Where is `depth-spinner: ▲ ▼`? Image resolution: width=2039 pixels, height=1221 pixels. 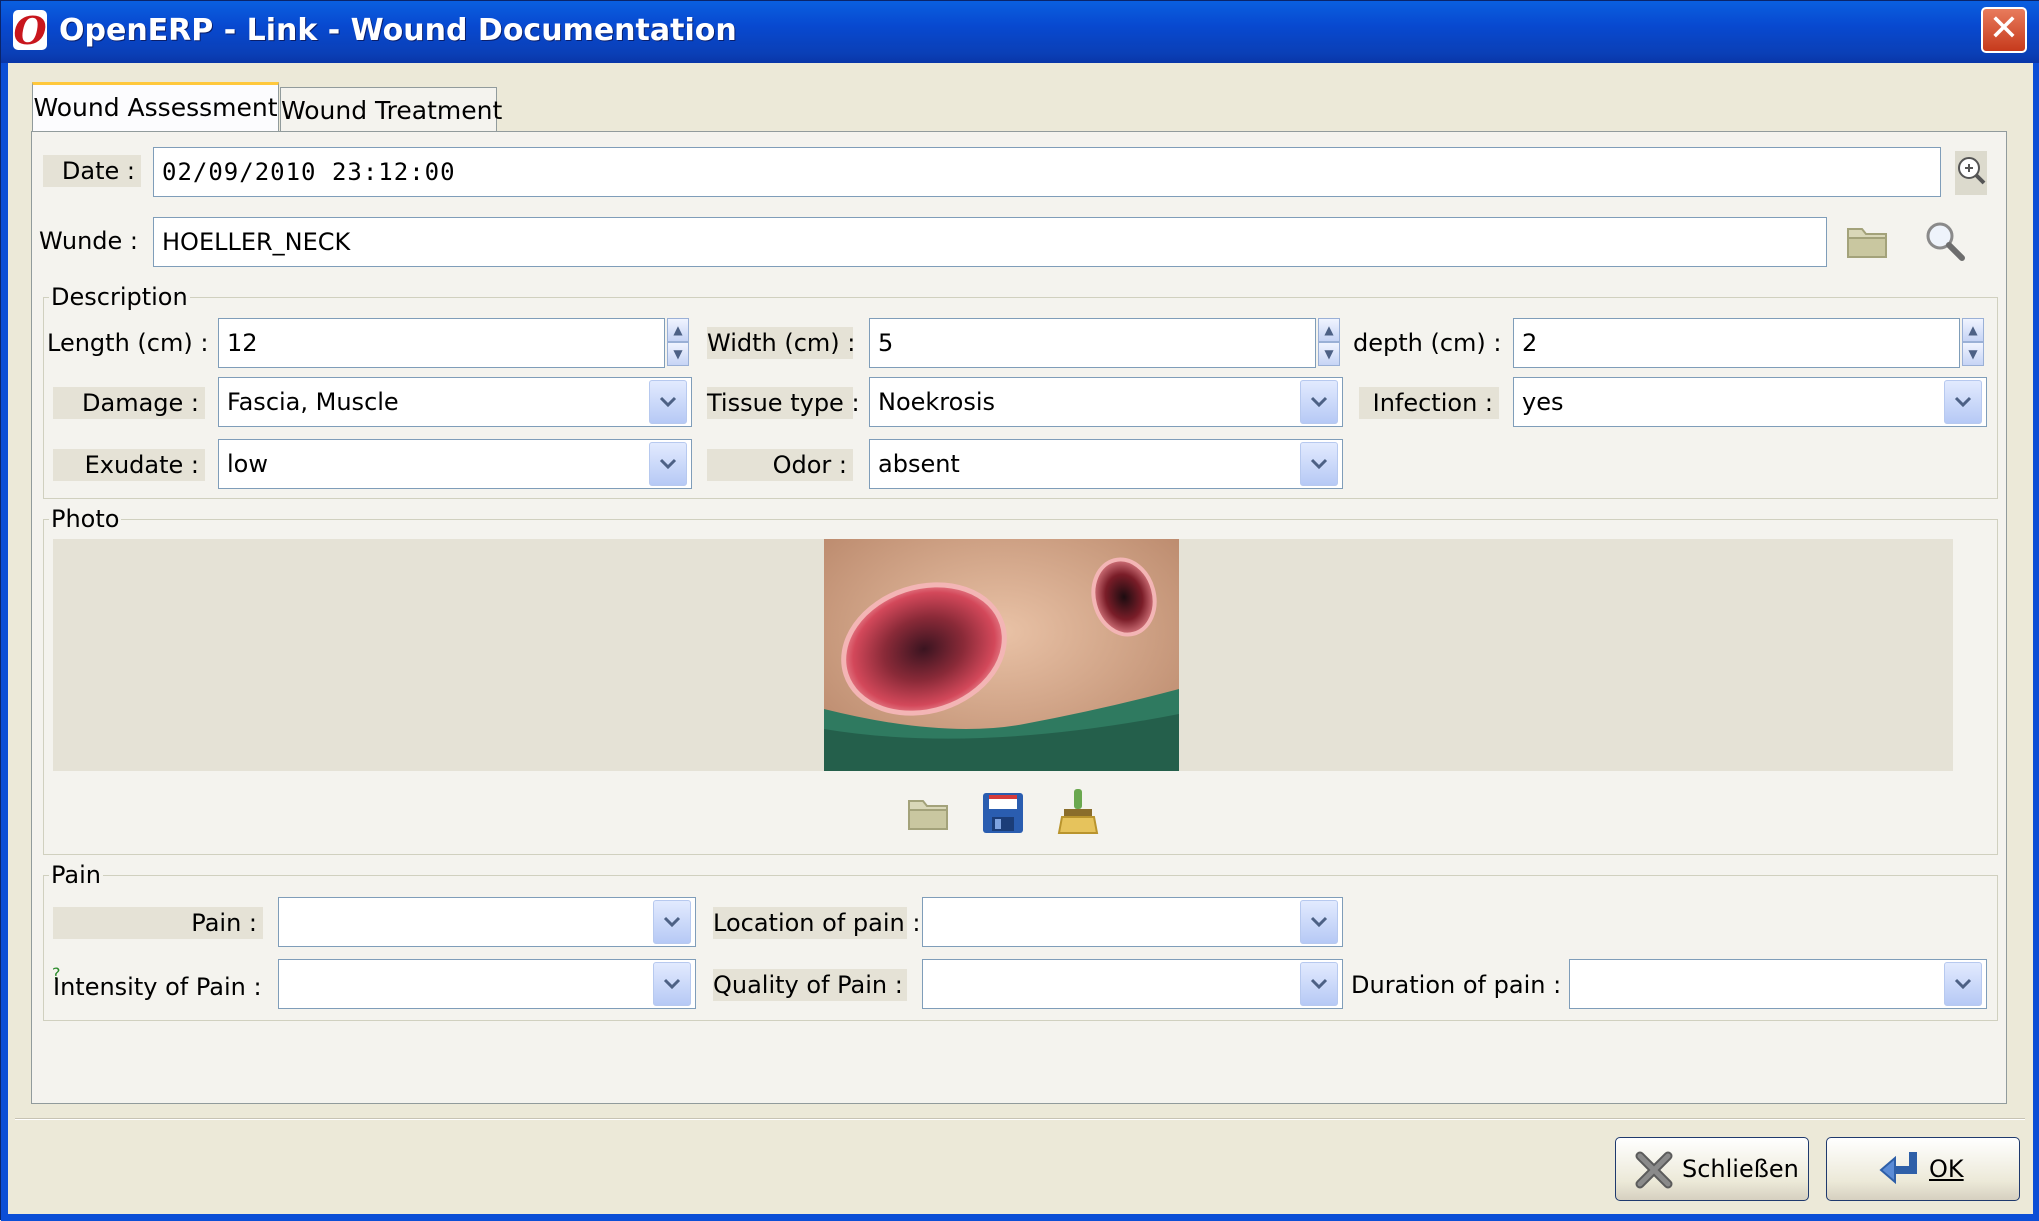
depth-spinner: ▲ ▼ is located at coordinates (1973, 343).